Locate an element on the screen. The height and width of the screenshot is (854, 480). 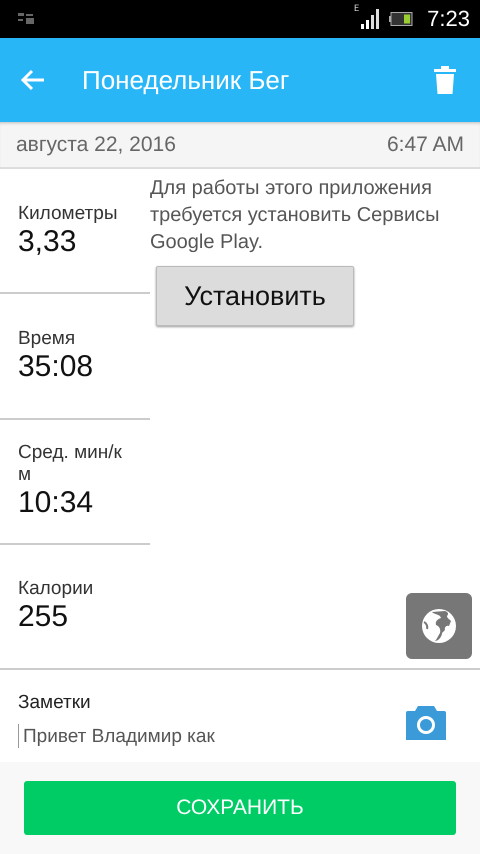
stat-label: Калории is located at coordinates (56, 589).